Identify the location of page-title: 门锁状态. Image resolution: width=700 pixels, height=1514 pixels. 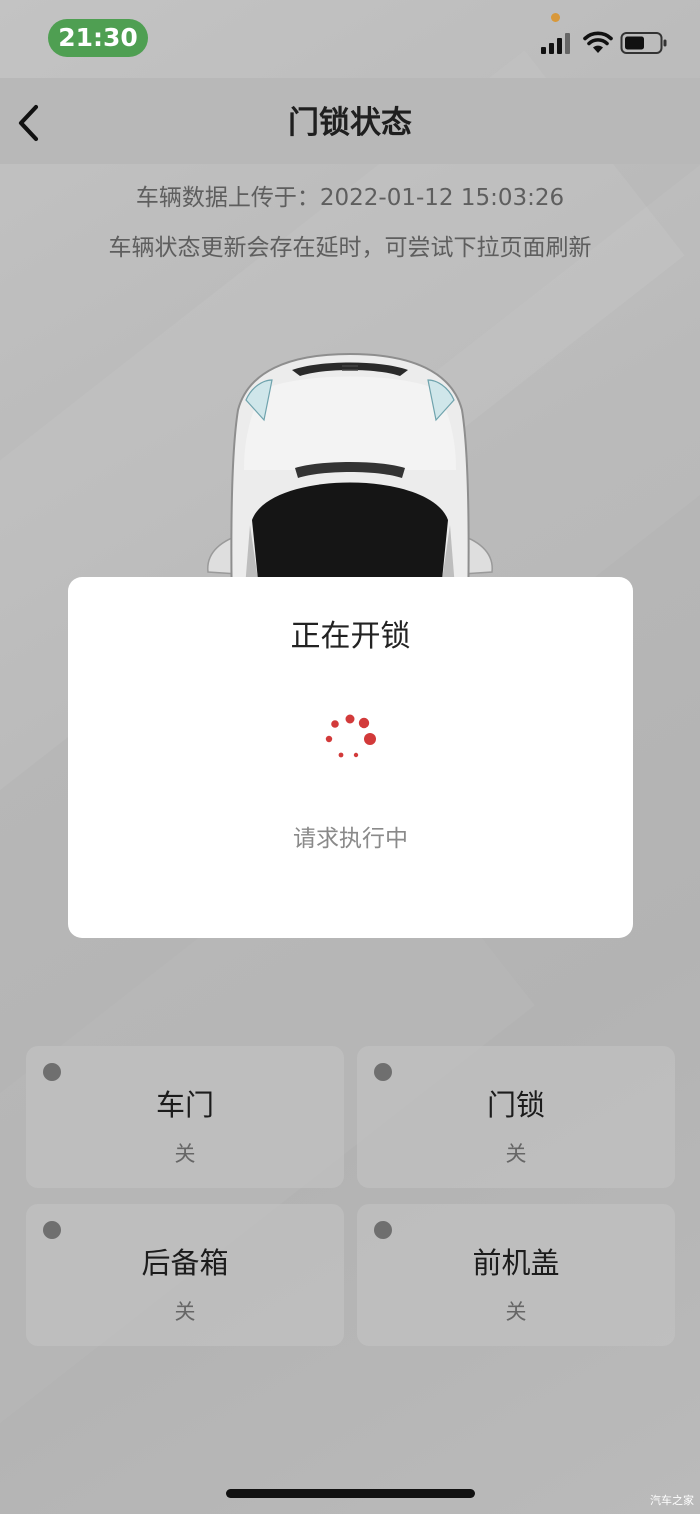
(350, 123).